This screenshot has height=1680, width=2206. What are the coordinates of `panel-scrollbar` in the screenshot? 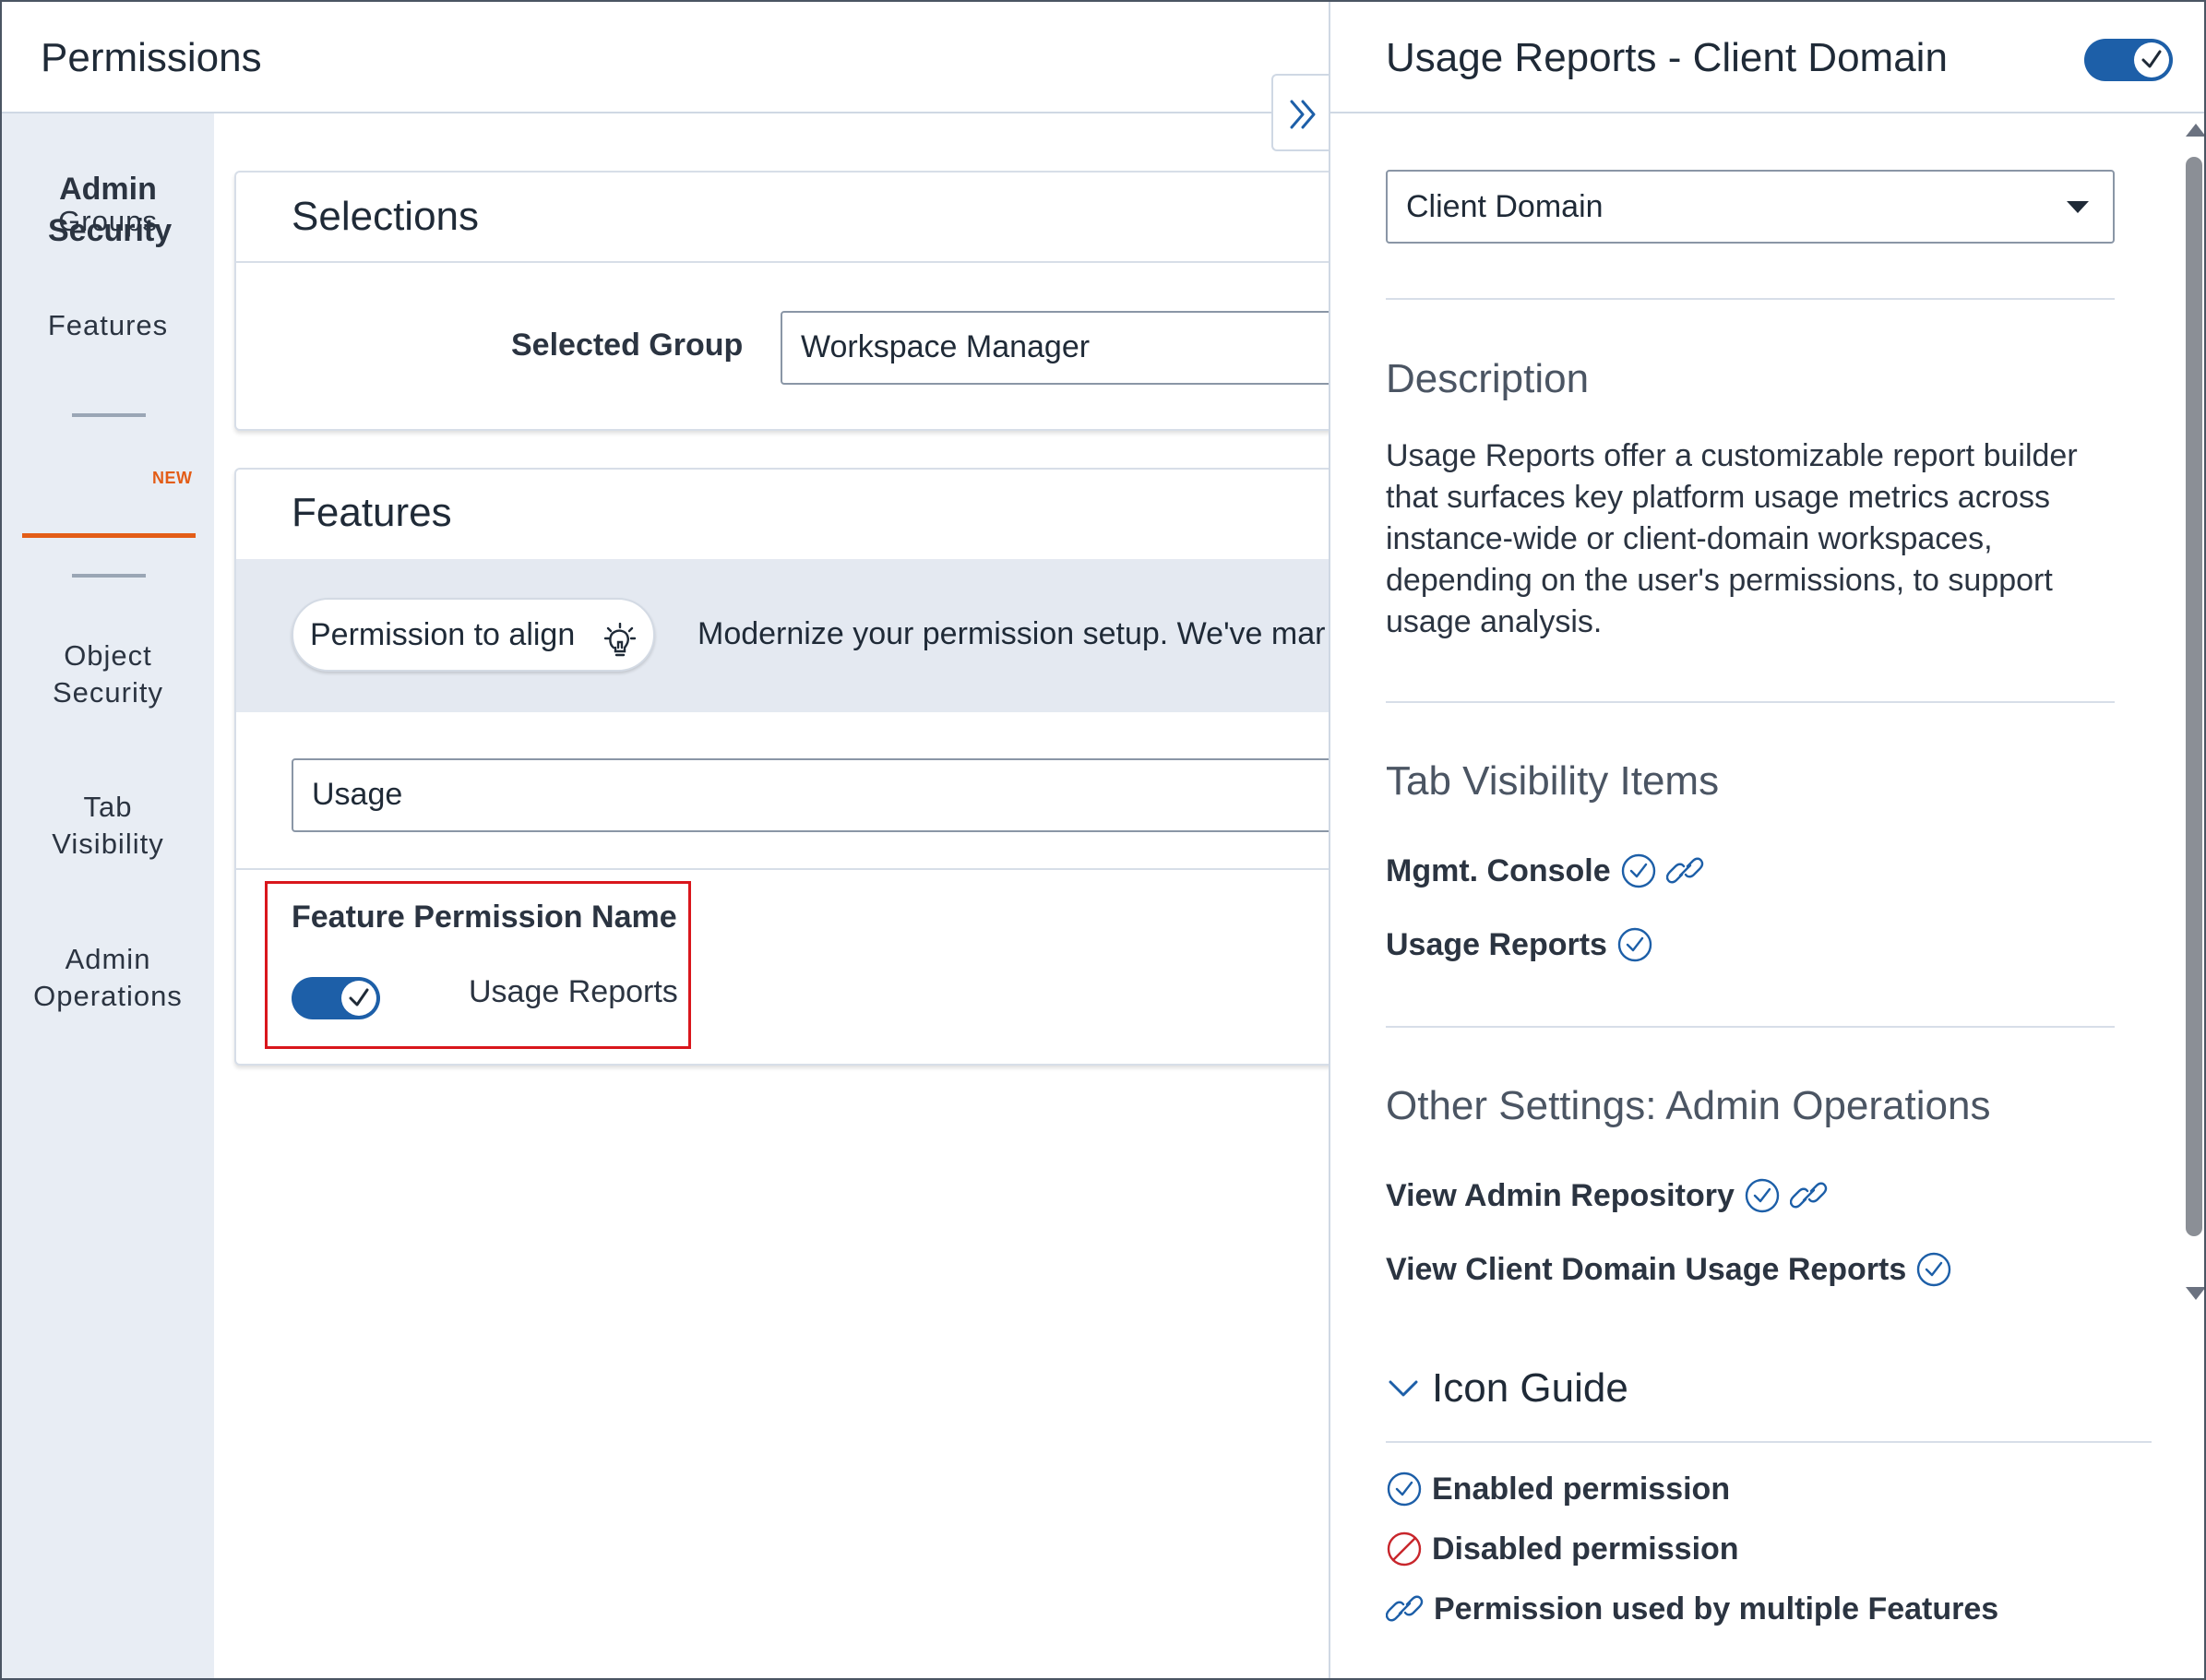 It's located at (2191, 715).